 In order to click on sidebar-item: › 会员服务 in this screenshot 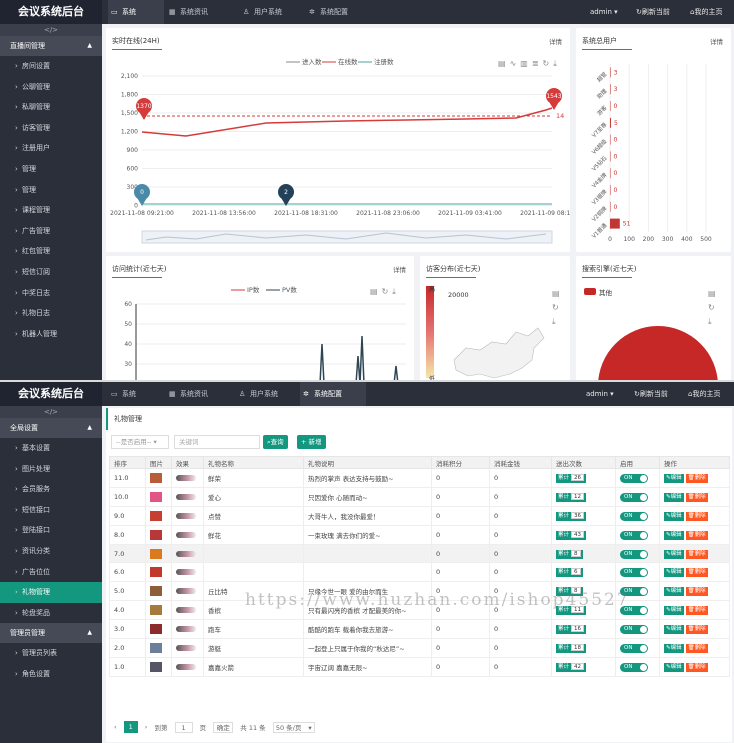, I will do `click(51, 489)`.